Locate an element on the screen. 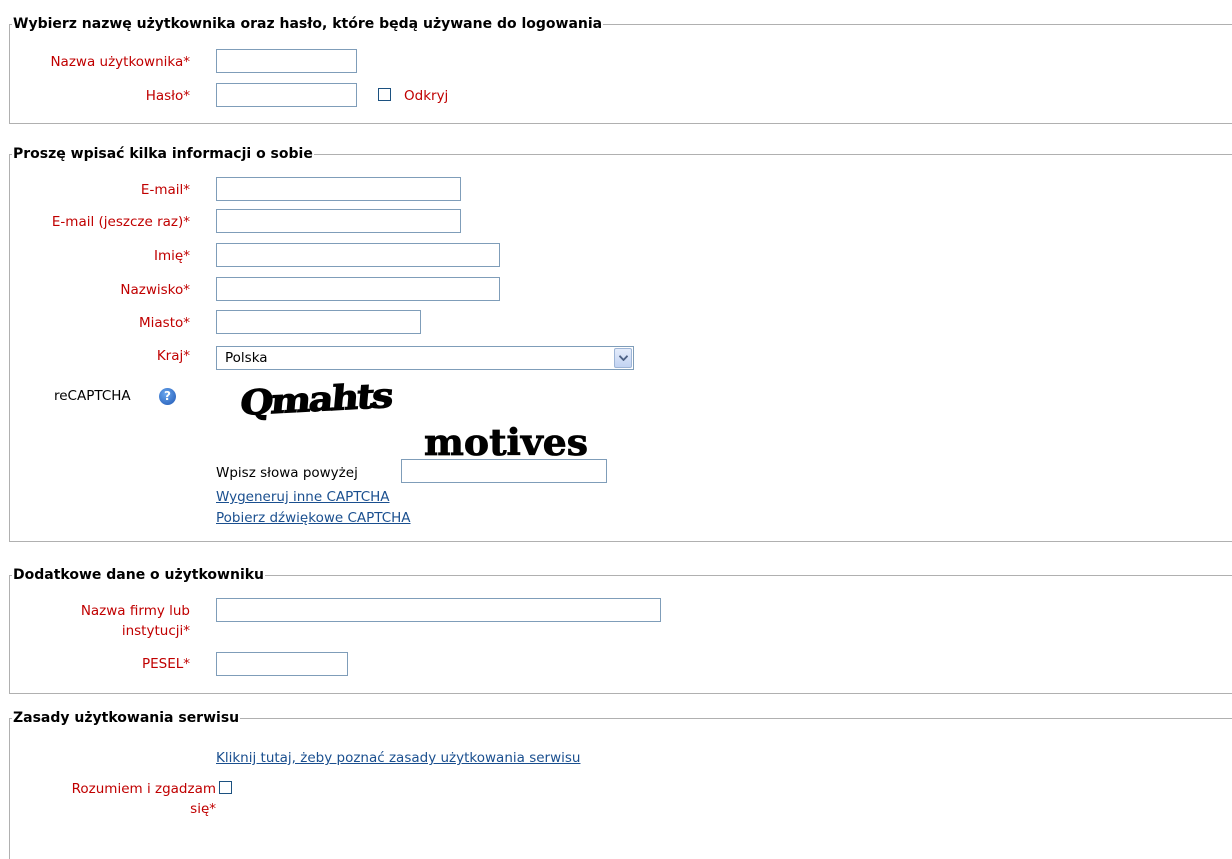 The image size is (1232, 859). recaptcha-label: reCAPTCHA is located at coordinates (92, 396).